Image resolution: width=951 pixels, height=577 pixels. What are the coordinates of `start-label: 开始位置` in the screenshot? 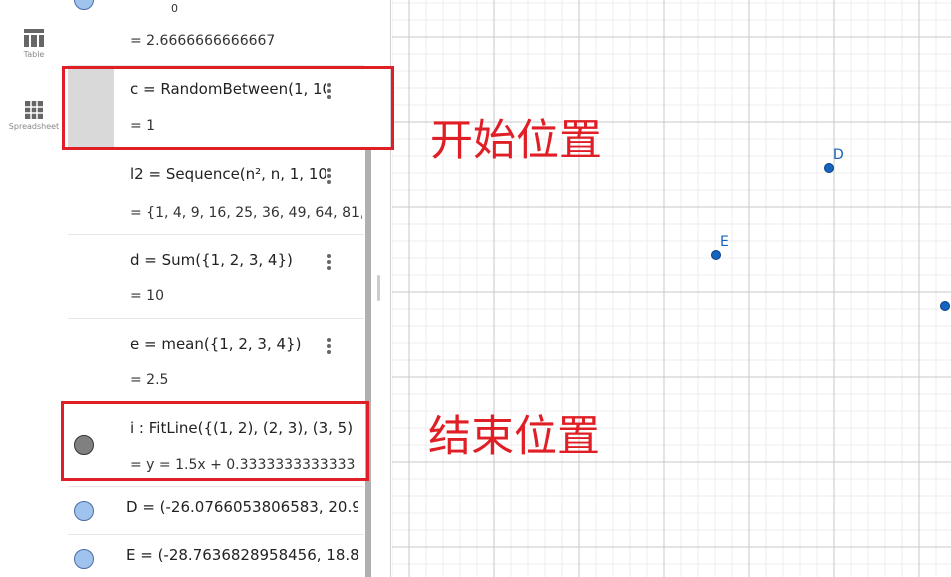 It's located at (516, 141).